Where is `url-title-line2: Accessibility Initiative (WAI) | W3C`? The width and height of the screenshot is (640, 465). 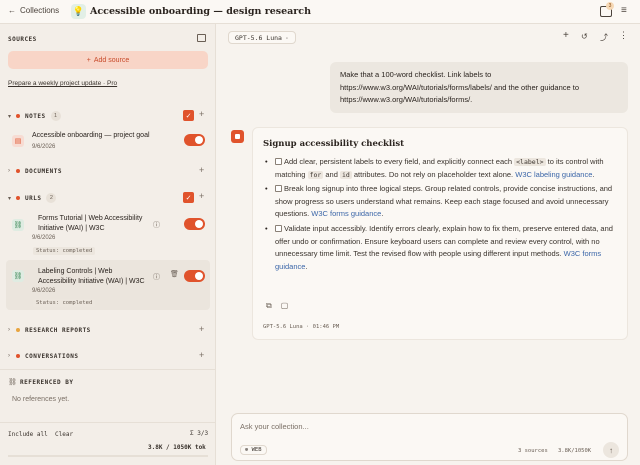 url-title-line2: Accessibility Initiative (WAI) | W3C is located at coordinates (91, 282).